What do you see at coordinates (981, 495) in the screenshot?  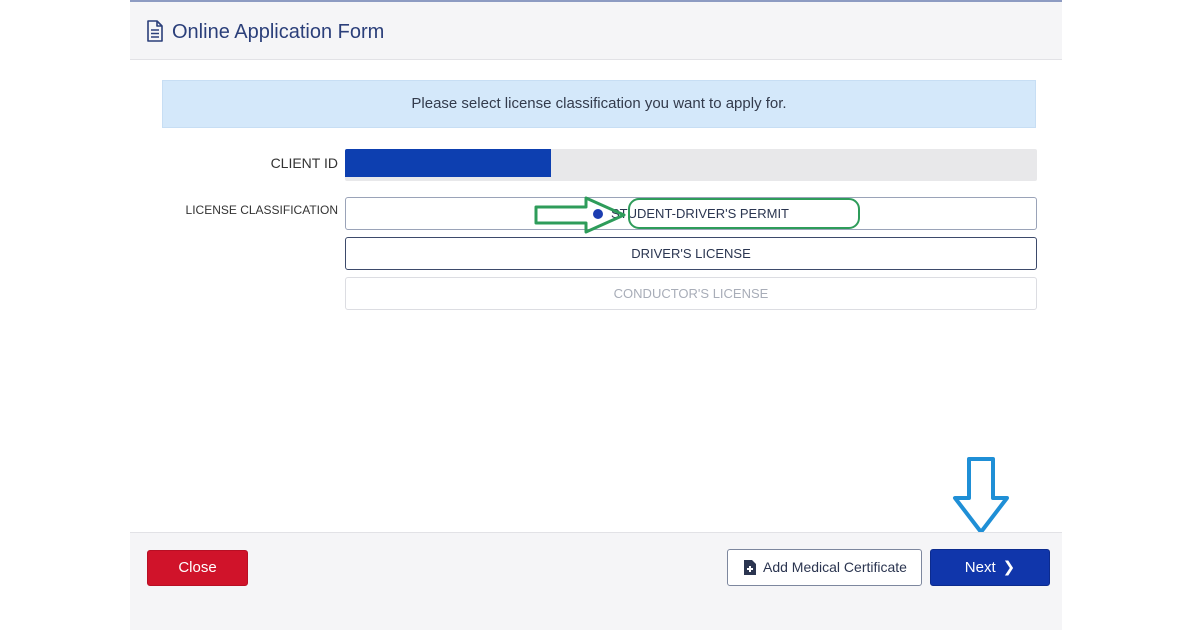 I see `annotation-arrow-down-icon` at bounding box center [981, 495].